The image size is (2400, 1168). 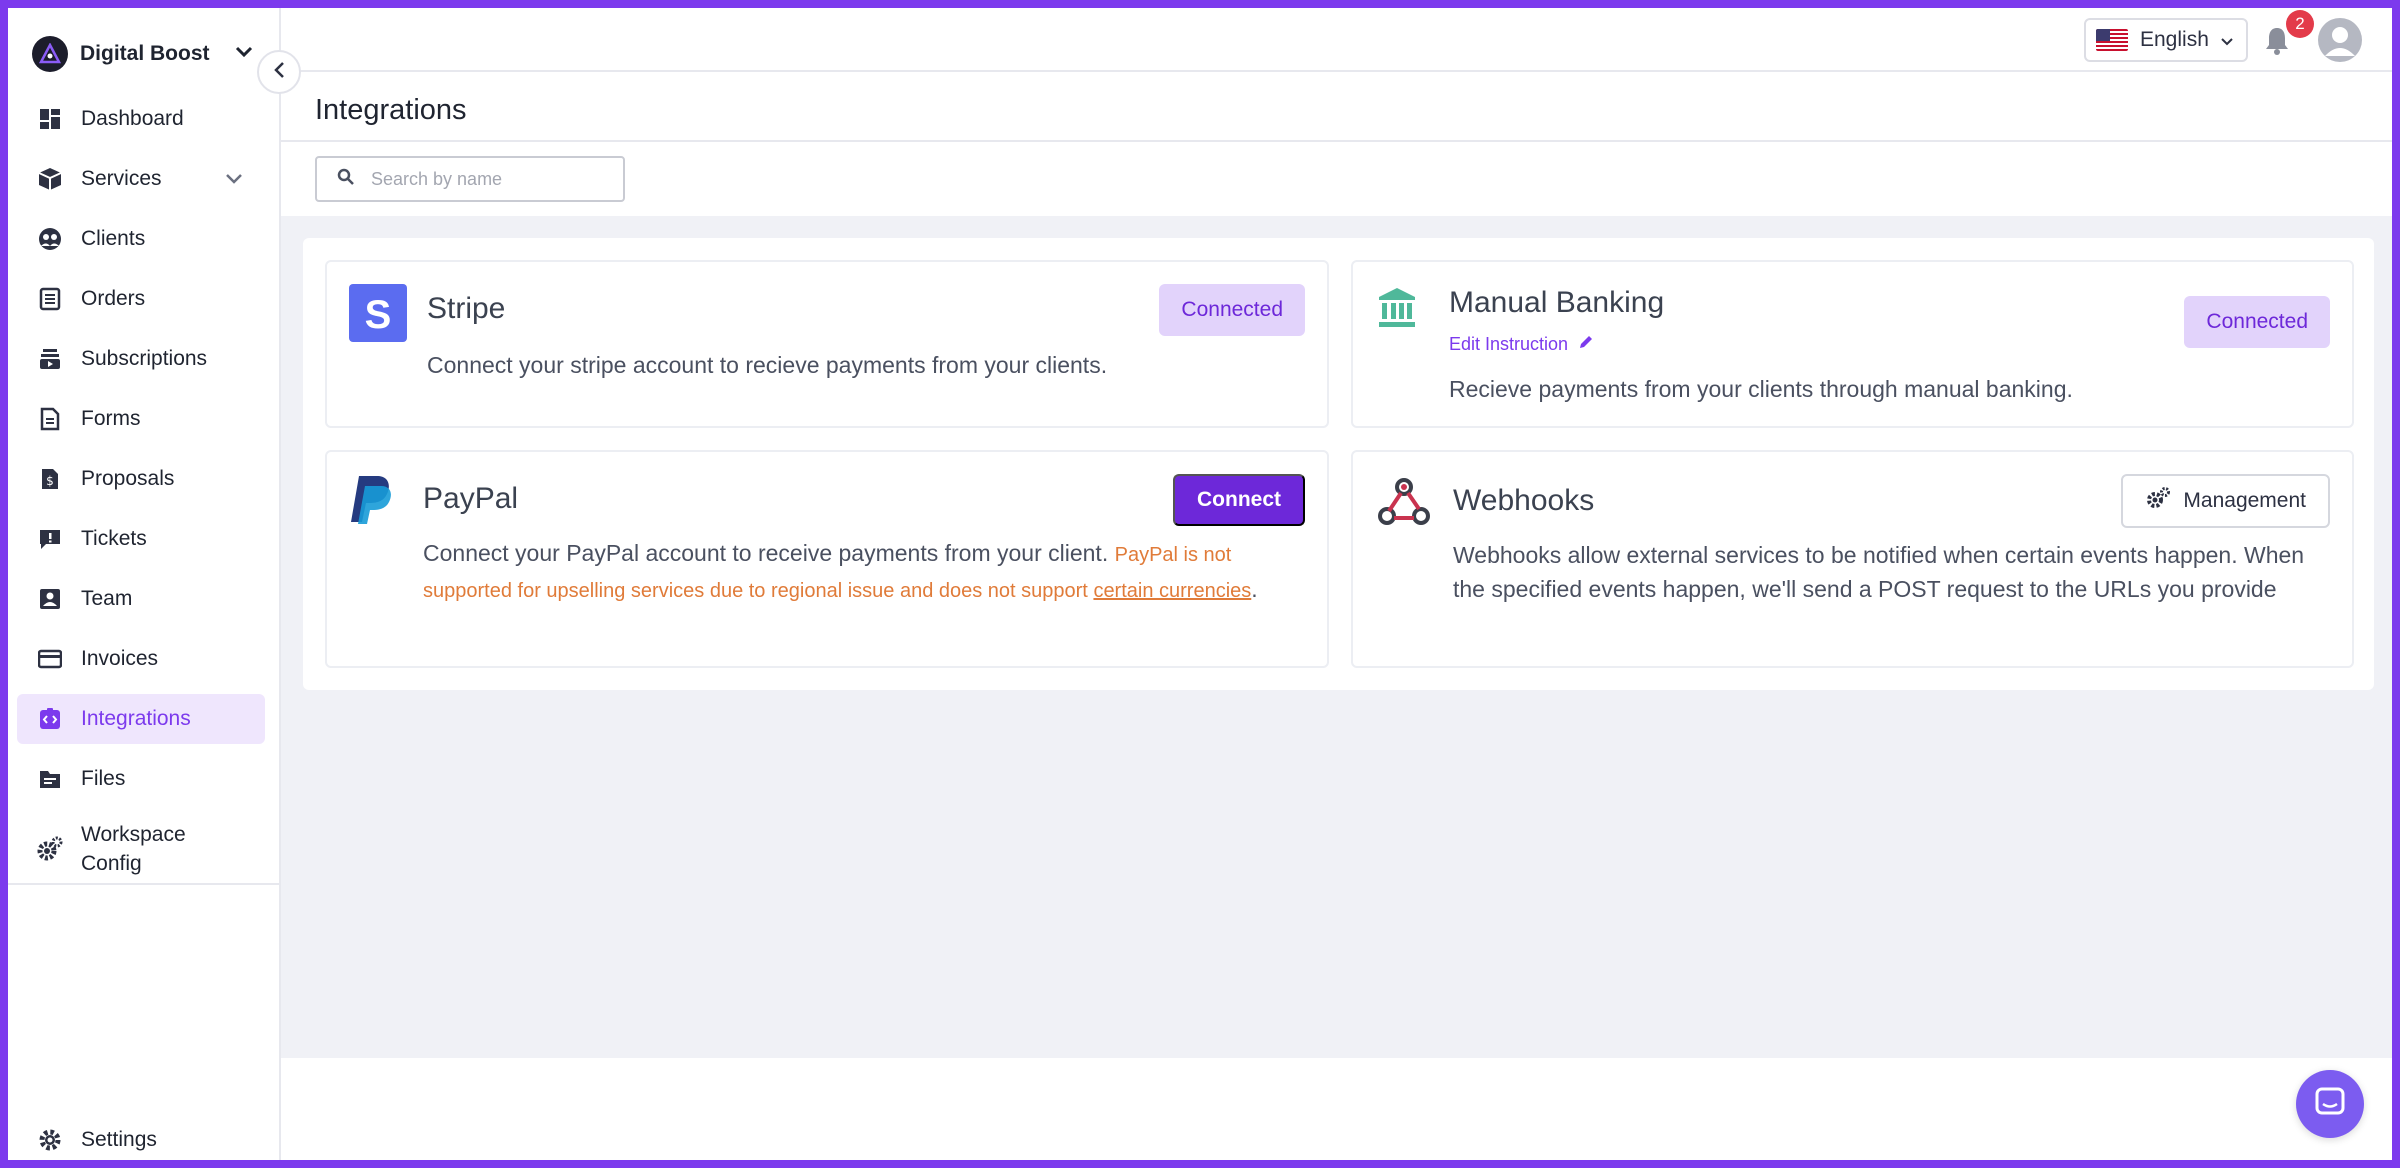 I want to click on stripe-connected-button: Connected, so click(x=1232, y=310).